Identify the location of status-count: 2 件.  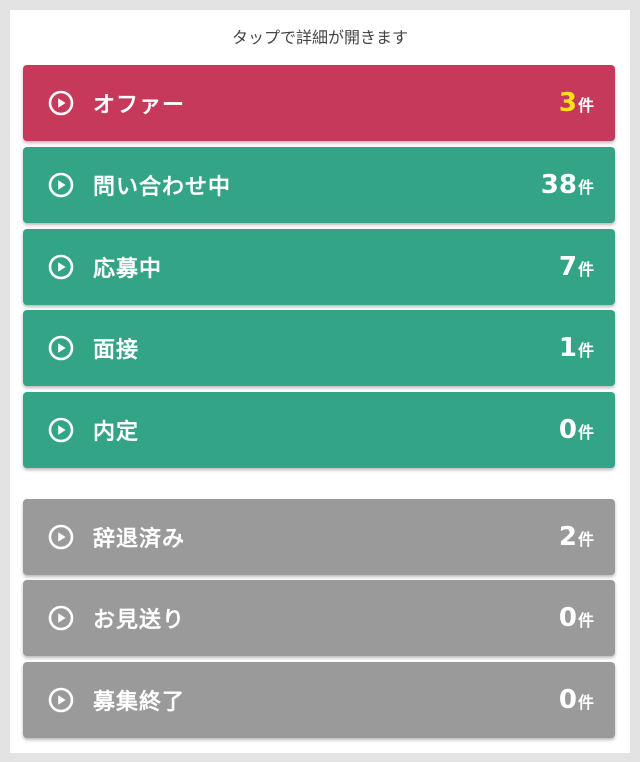
(576, 537).